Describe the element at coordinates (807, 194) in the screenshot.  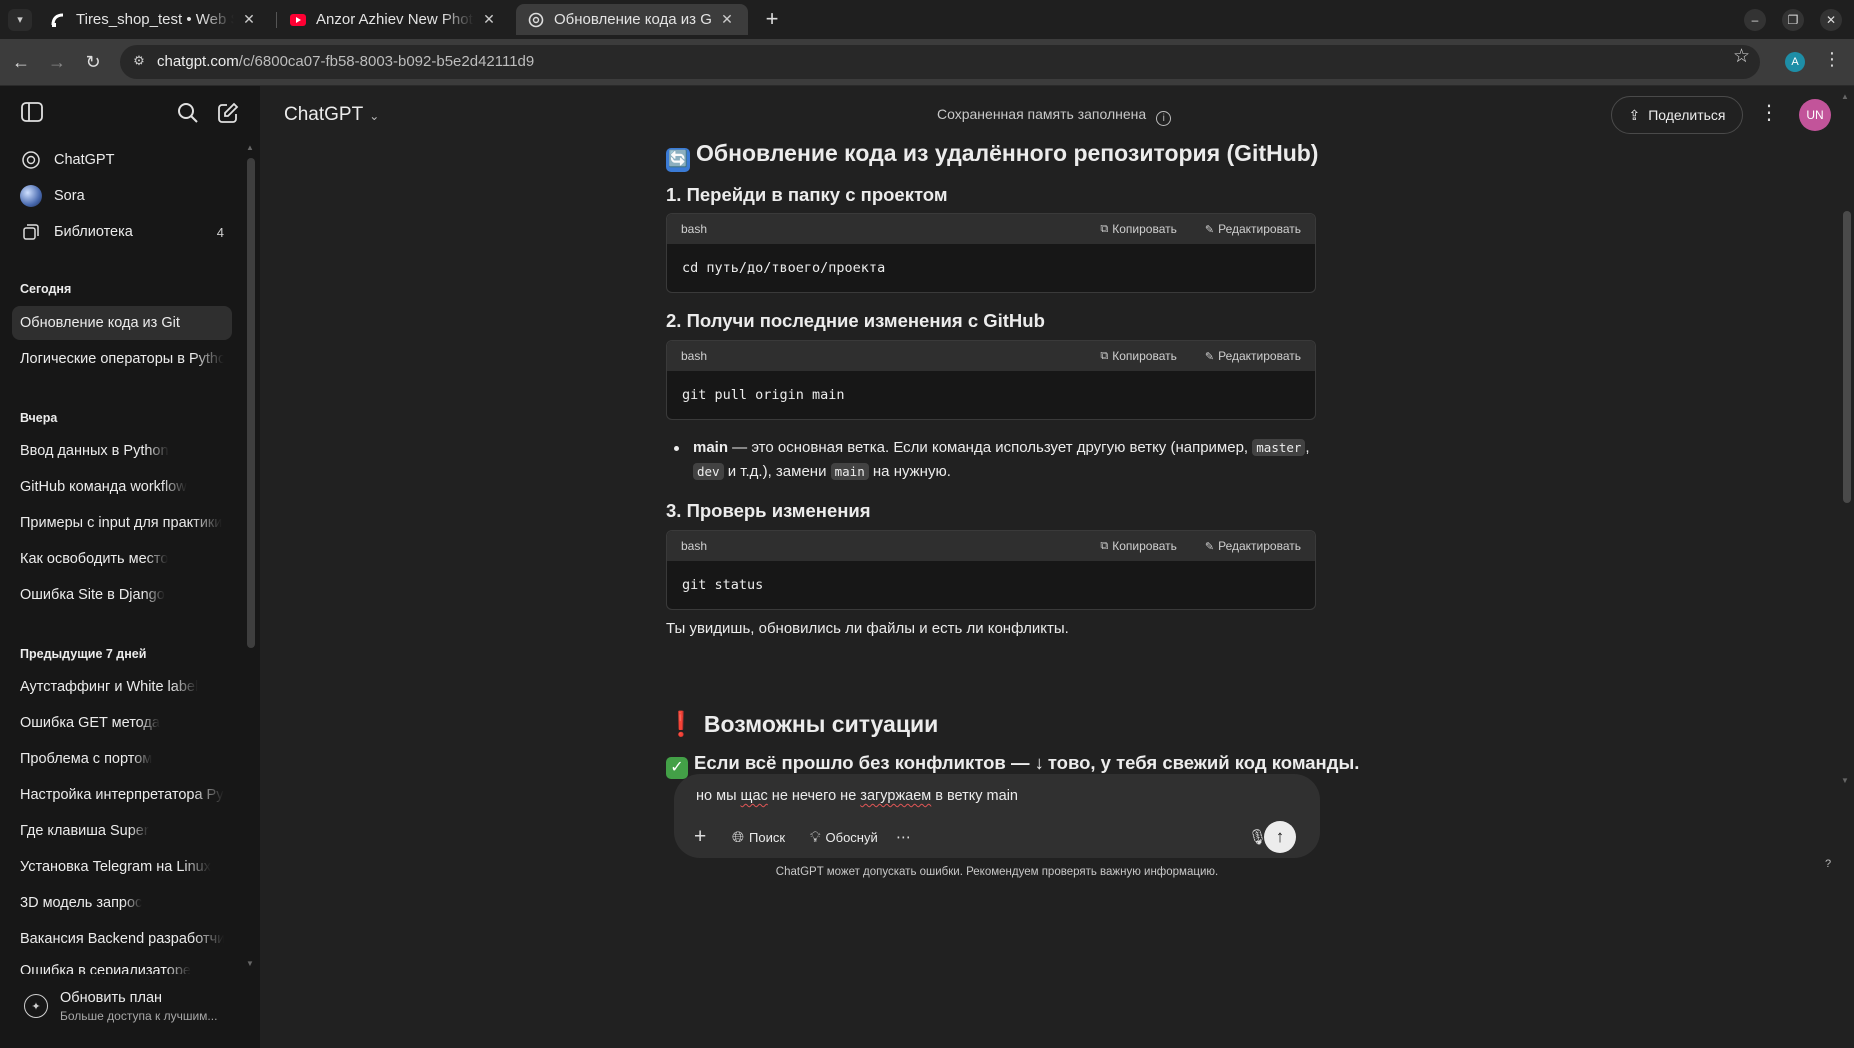
I see `step-heading: 1. Перейди в папку с проектом` at that location.